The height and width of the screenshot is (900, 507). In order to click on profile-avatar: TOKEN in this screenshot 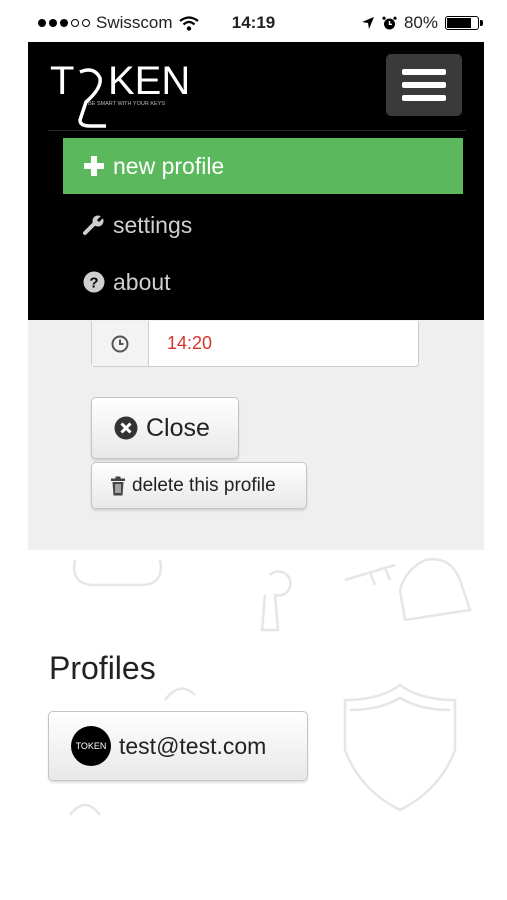, I will do `click(91, 746)`.